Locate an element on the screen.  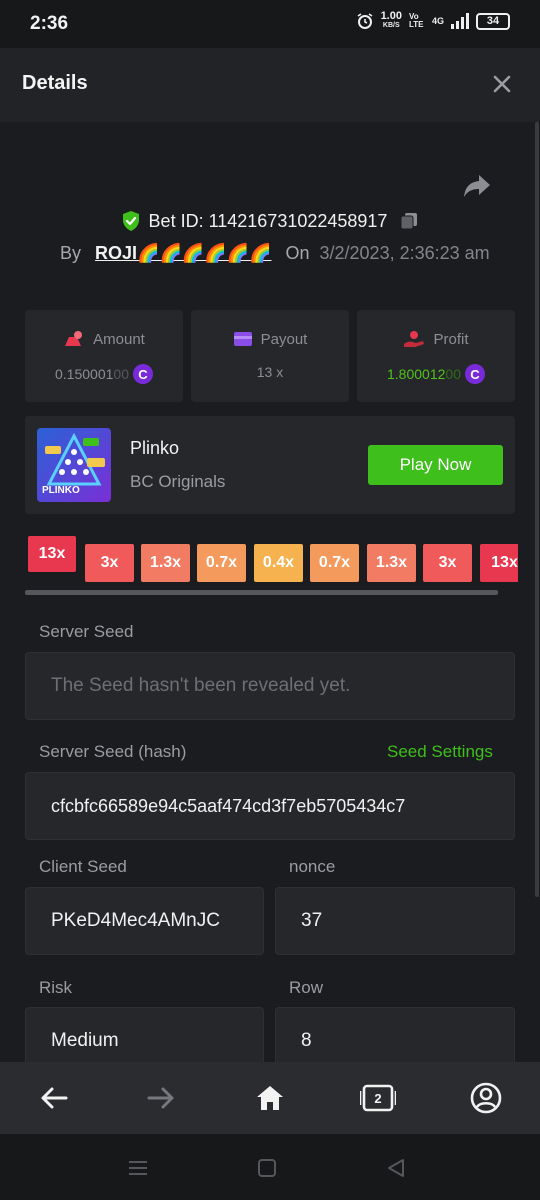
tabs-icon: 2 is located at coordinates (378, 1098).